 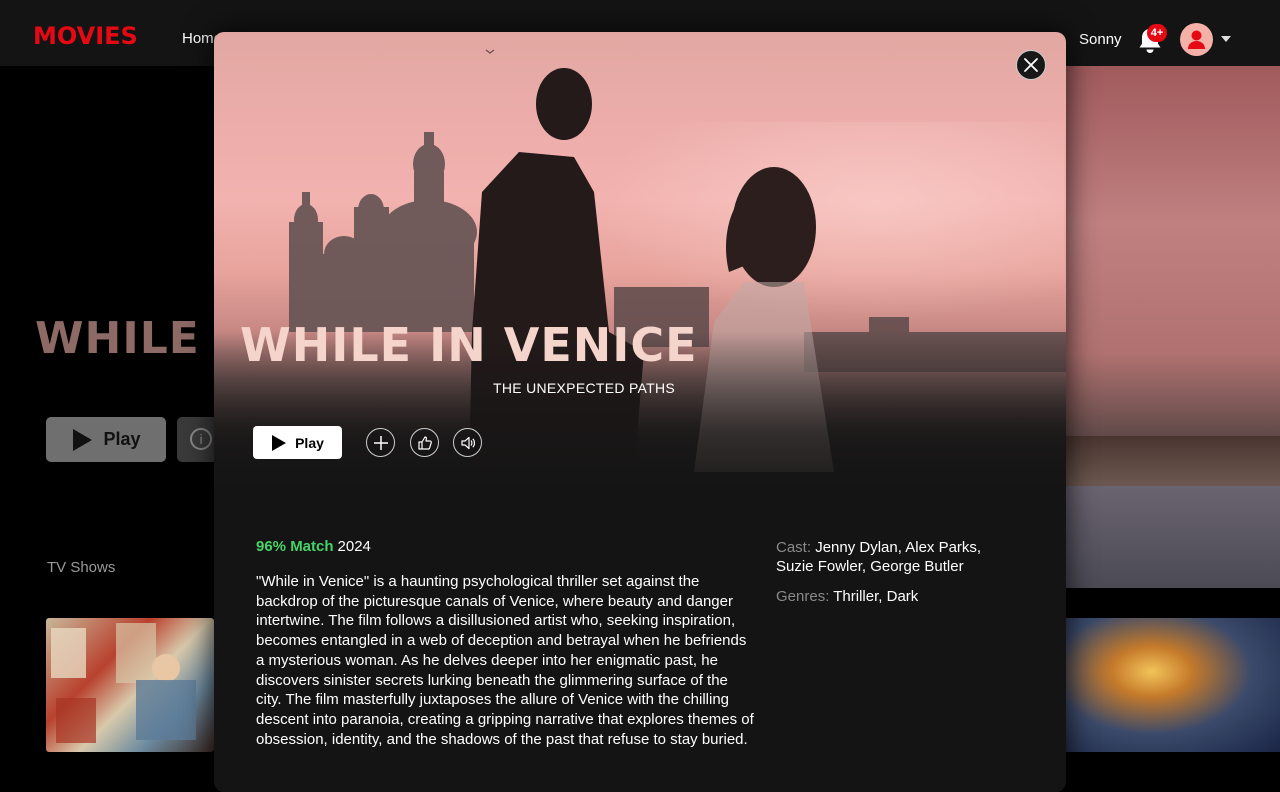 I want to click on genres-label: Genres:, so click(x=803, y=596).